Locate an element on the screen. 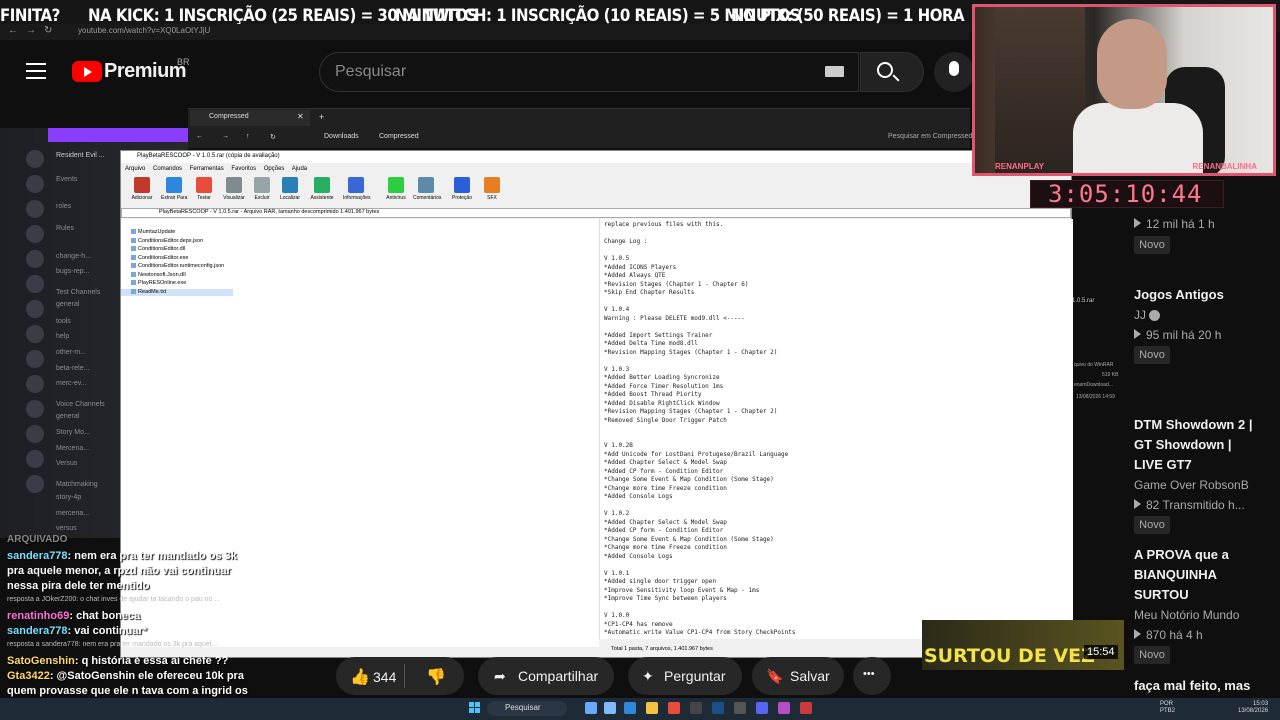  more-button: ••• is located at coordinates (872, 676).